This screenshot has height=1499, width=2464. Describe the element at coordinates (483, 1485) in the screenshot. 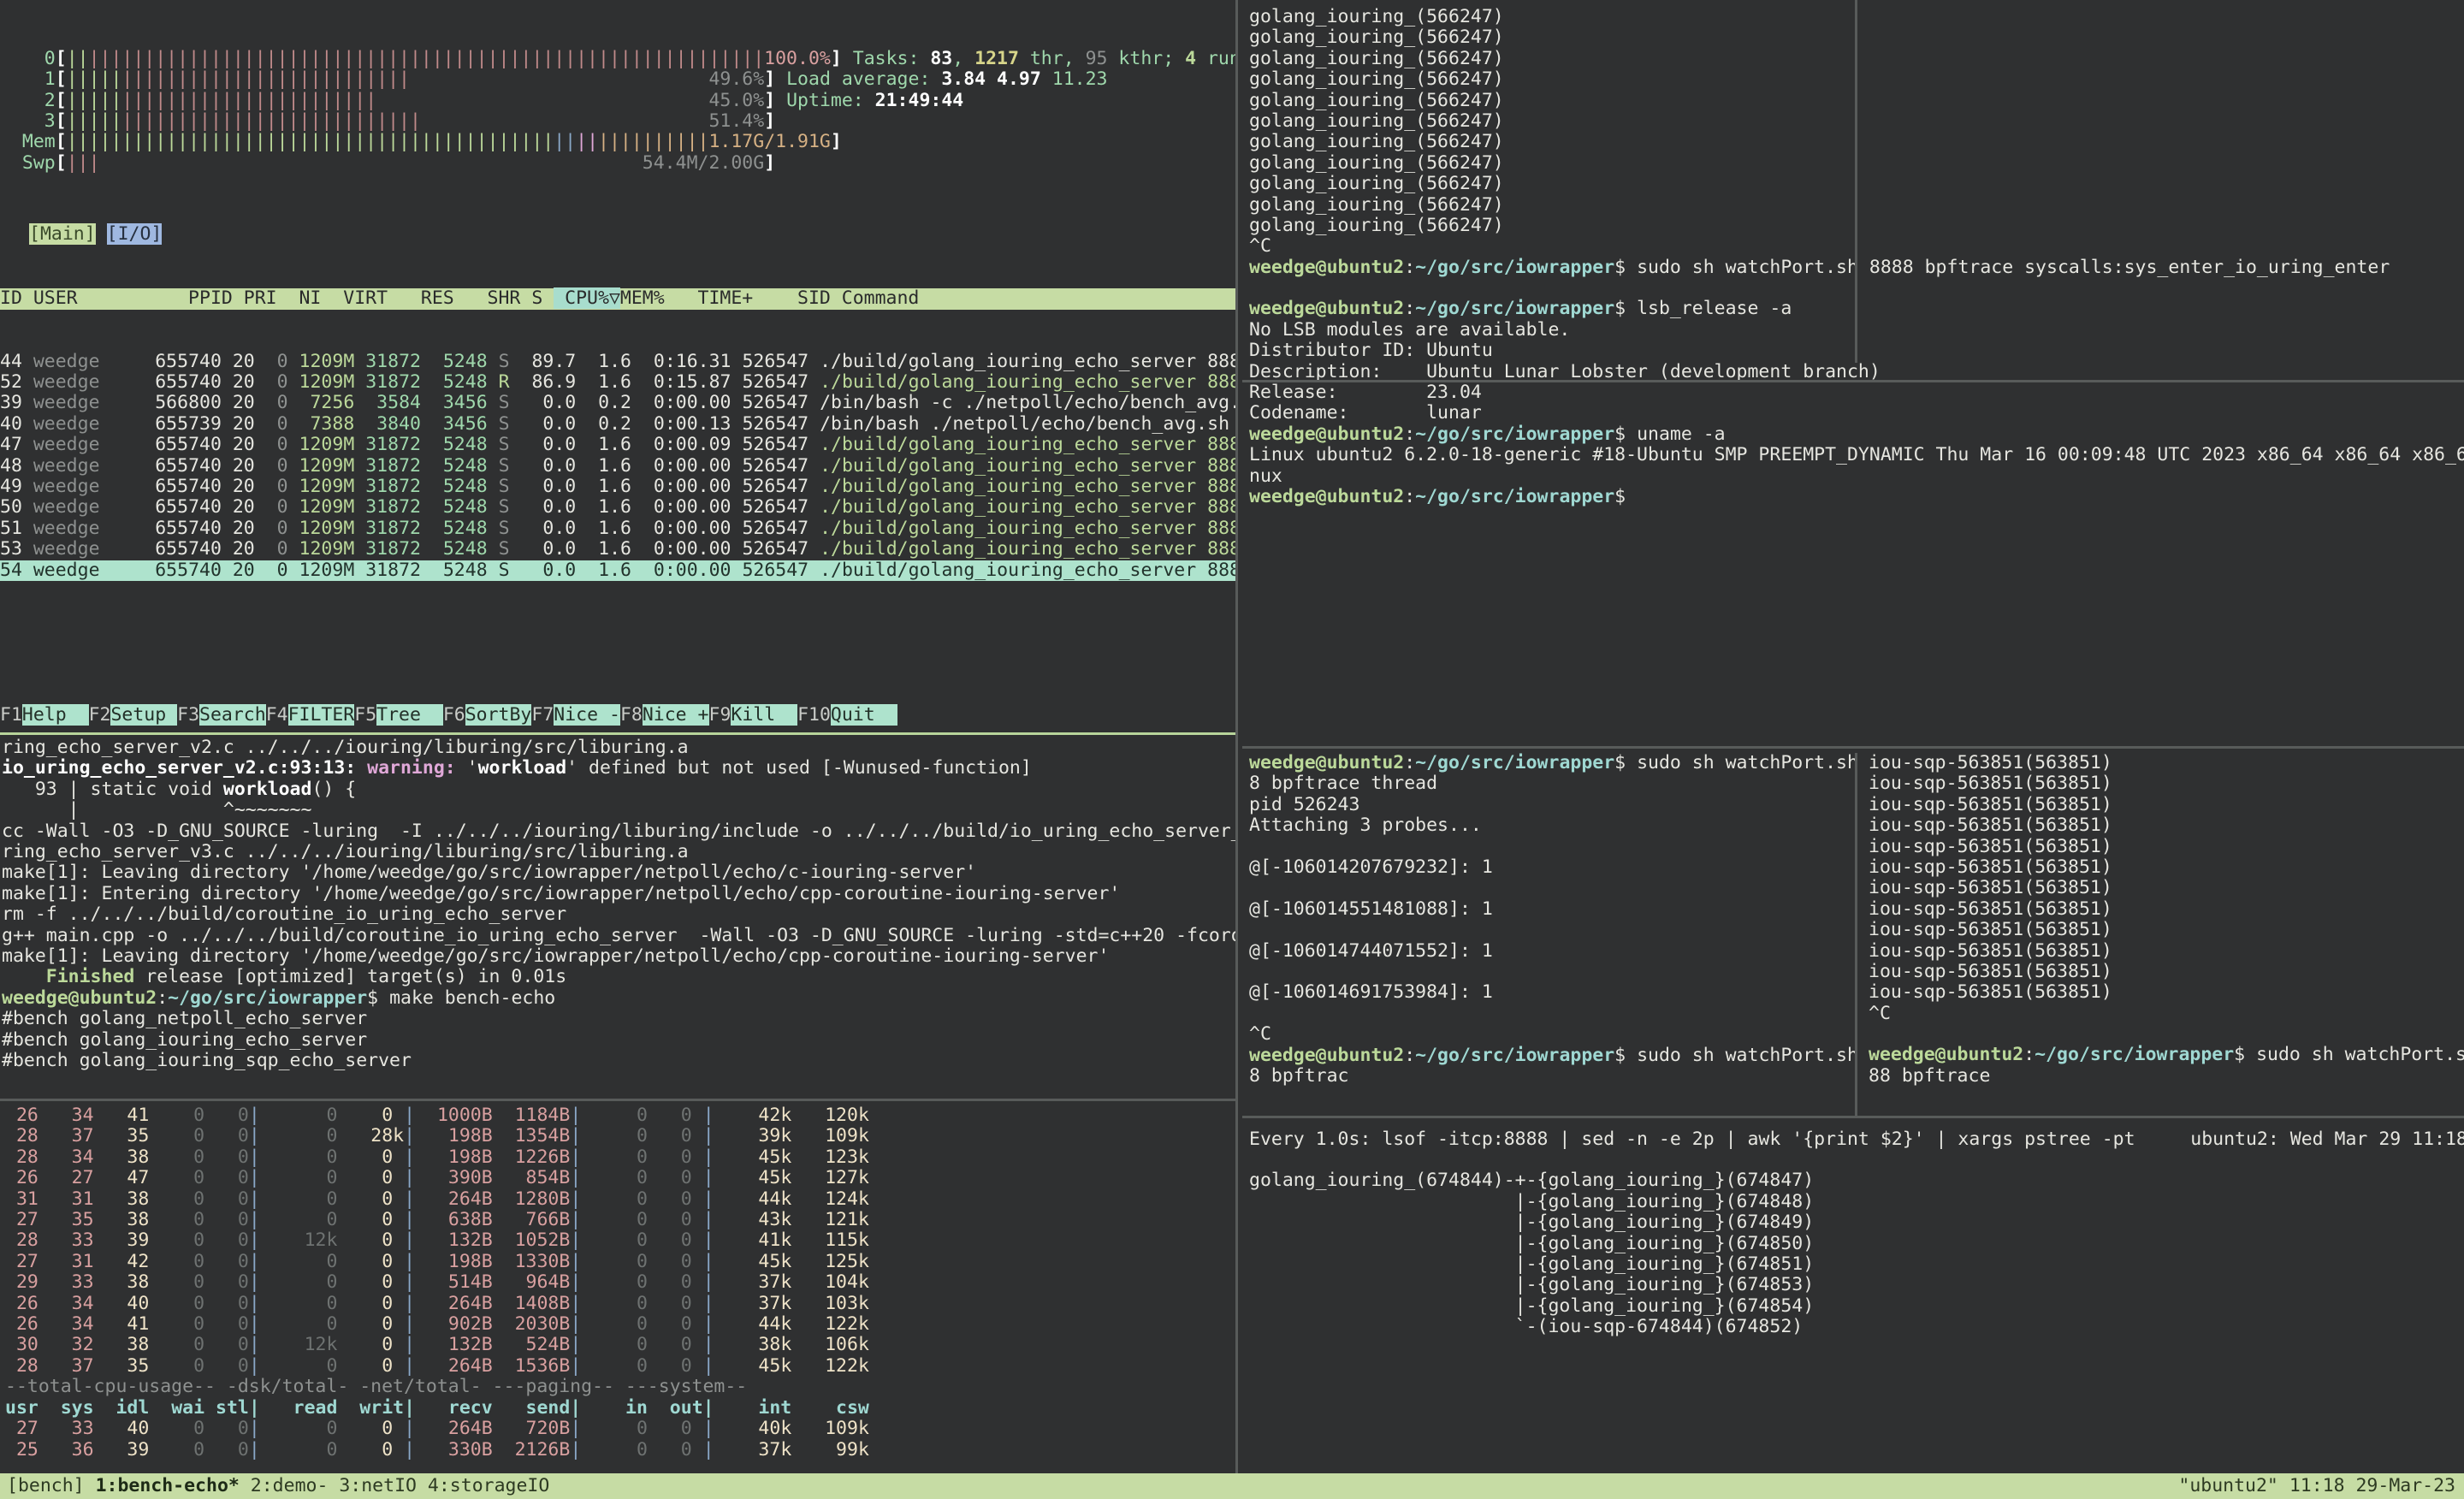

I see `status-window: 4:storageIO` at that location.